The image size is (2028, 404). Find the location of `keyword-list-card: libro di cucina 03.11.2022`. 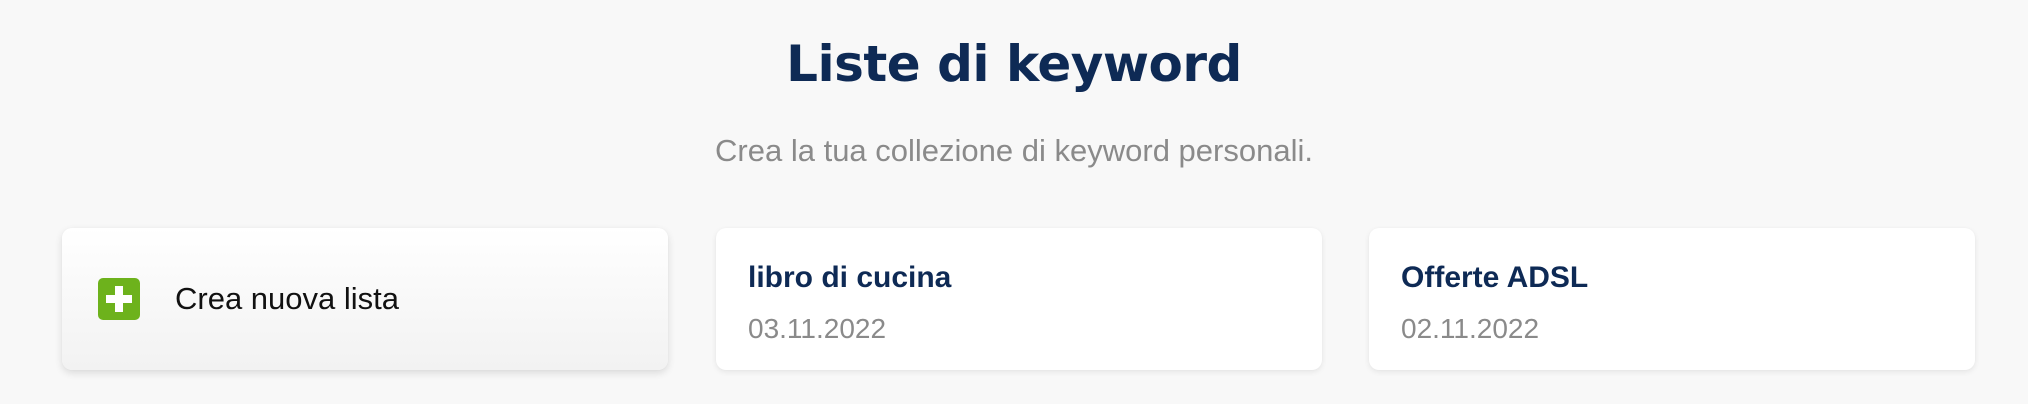

keyword-list-card: libro di cucina 03.11.2022 is located at coordinates (1019, 299).